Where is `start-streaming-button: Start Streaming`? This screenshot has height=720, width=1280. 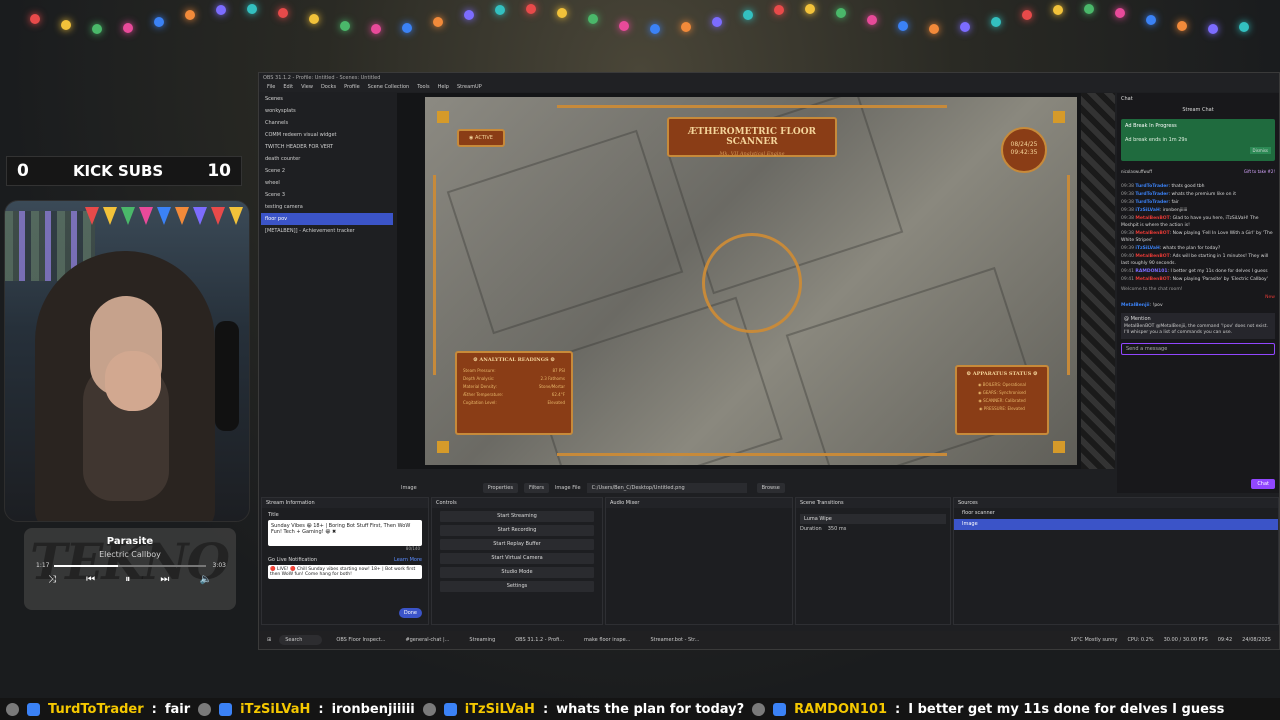 start-streaming-button: Start Streaming is located at coordinates (517, 516).